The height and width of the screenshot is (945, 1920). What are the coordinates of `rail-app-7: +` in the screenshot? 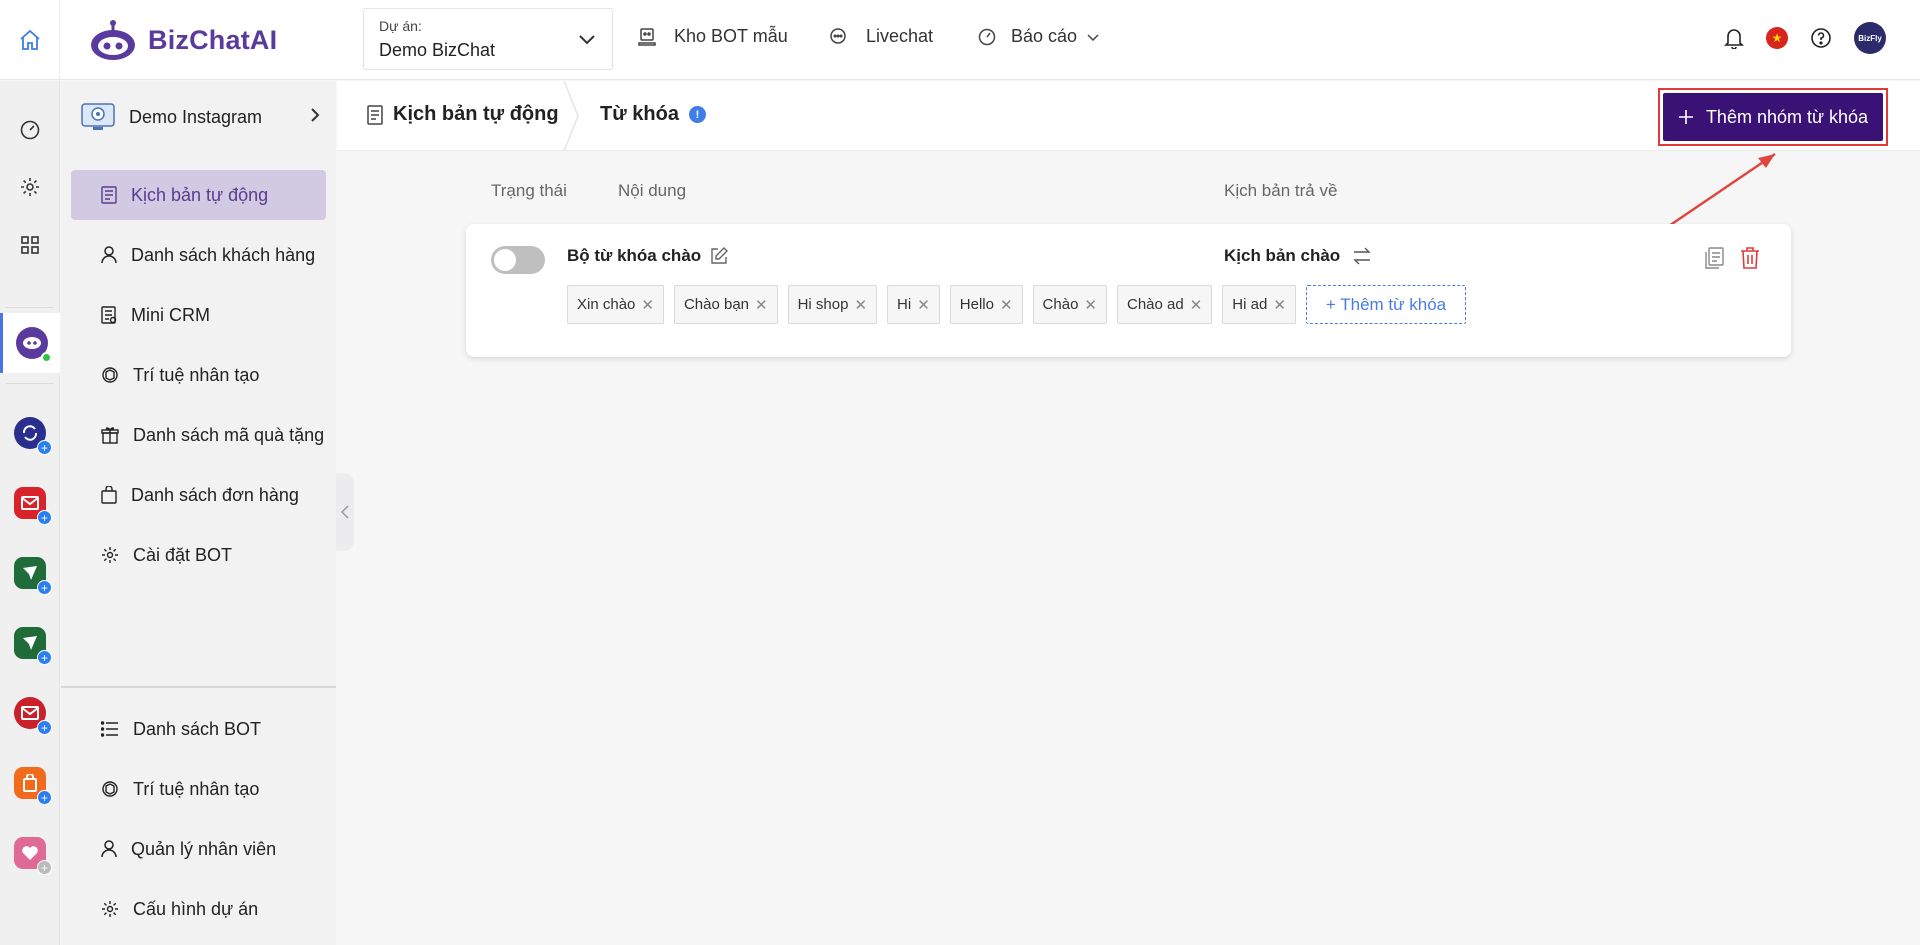 It's located at (30, 853).